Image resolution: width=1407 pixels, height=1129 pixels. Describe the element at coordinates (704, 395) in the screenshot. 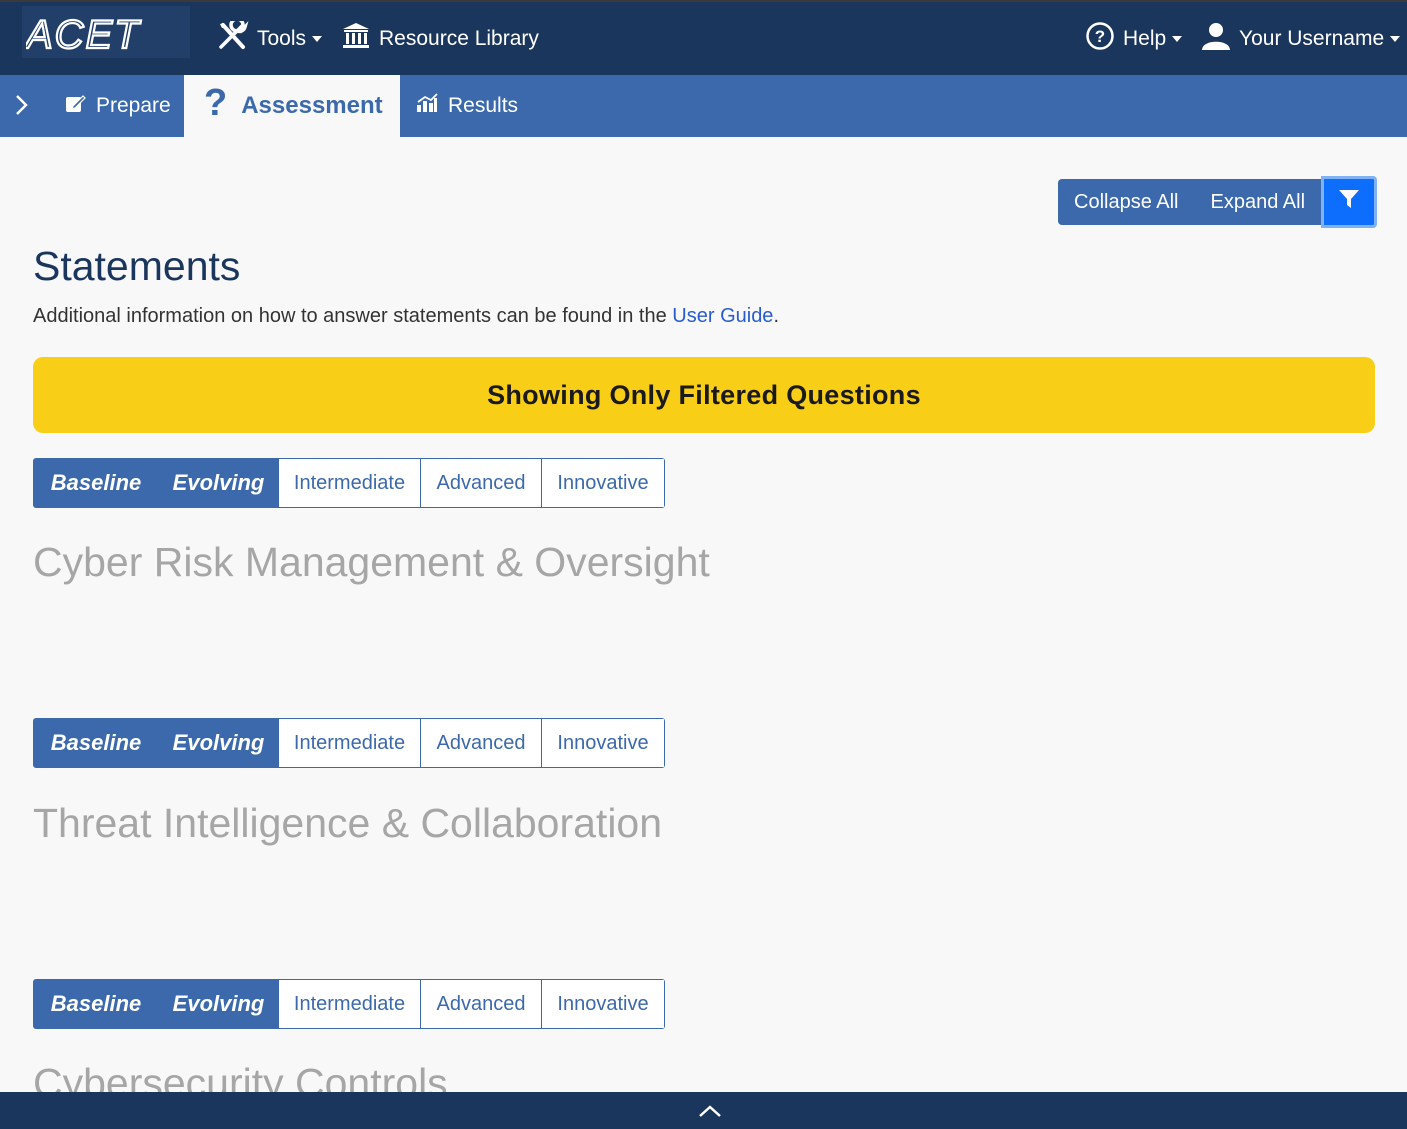

I see `filter-status-banner: Showing Only Filtered Questions` at that location.